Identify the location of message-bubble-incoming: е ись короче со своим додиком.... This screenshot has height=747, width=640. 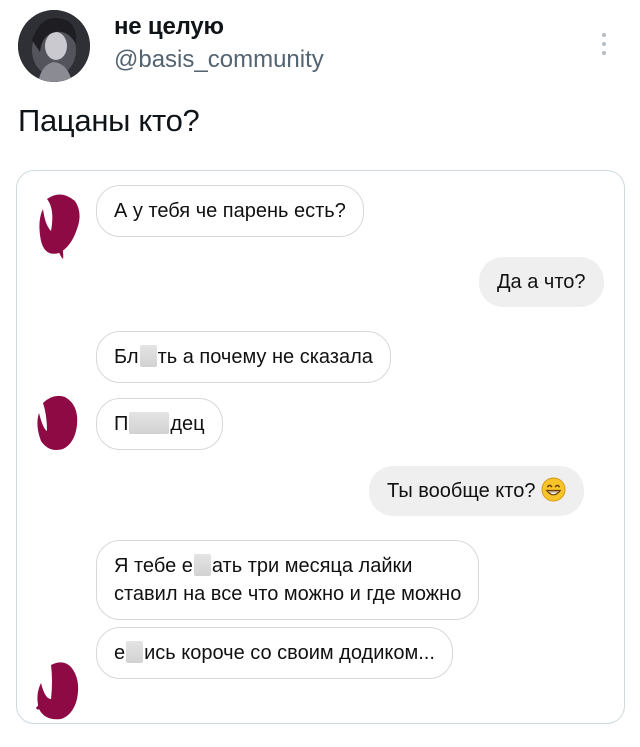
(274, 653).